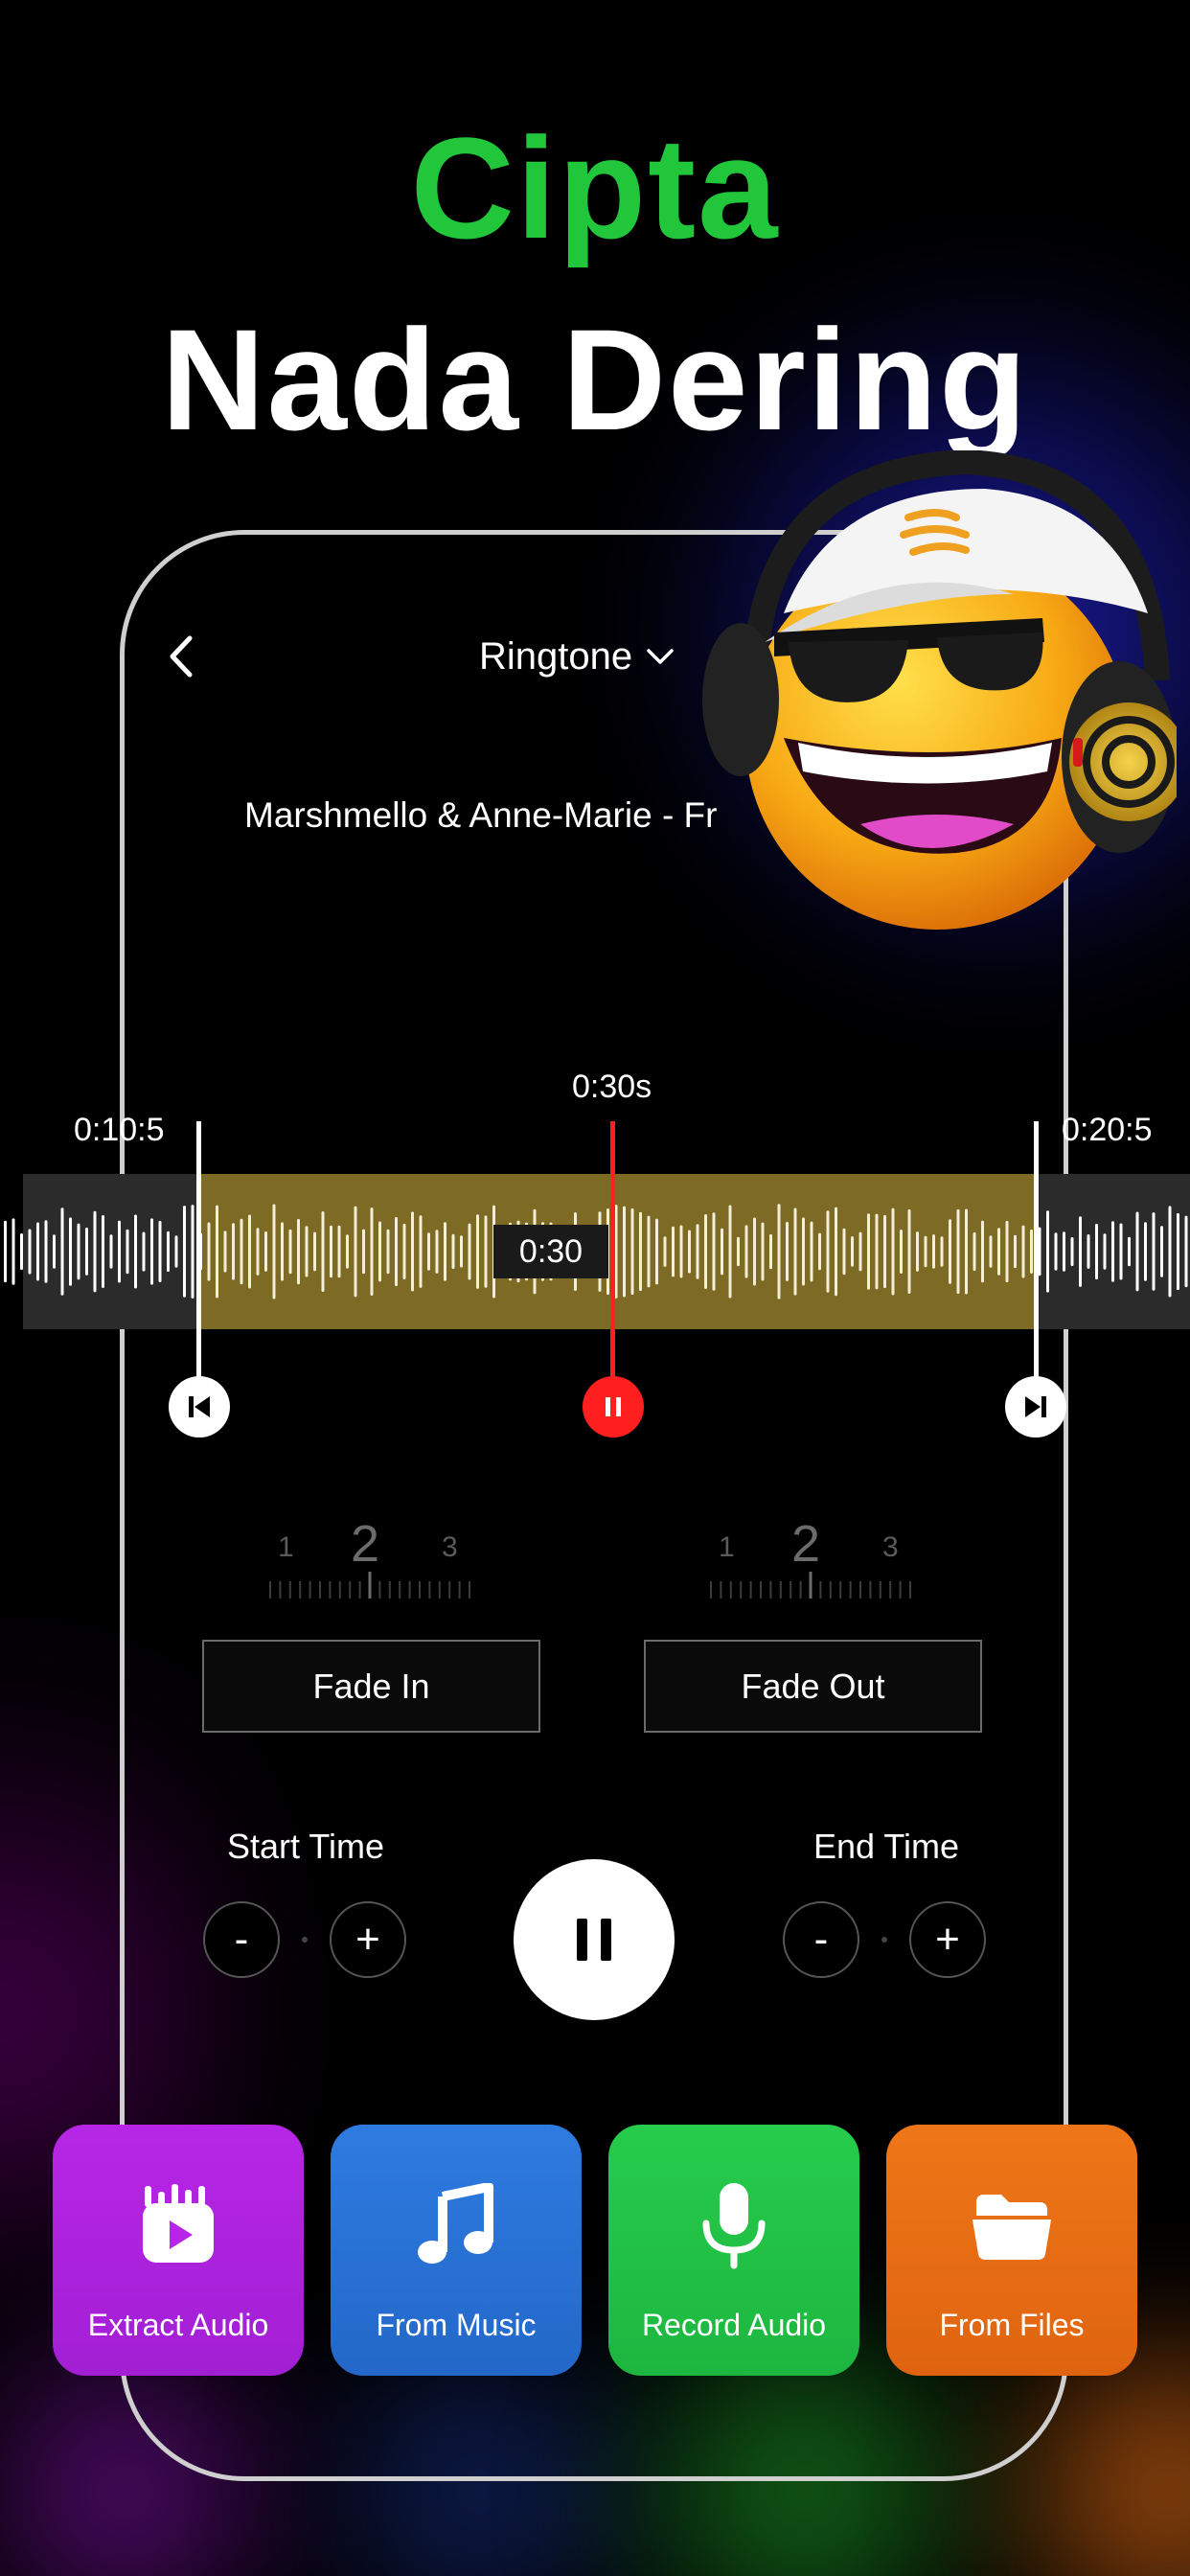 The height and width of the screenshot is (2576, 1190). What do you see at coordinates (734, 2325) in the screenshot?
I see `record-audio-label: Record Audio` at bounding box center [734, 2325].